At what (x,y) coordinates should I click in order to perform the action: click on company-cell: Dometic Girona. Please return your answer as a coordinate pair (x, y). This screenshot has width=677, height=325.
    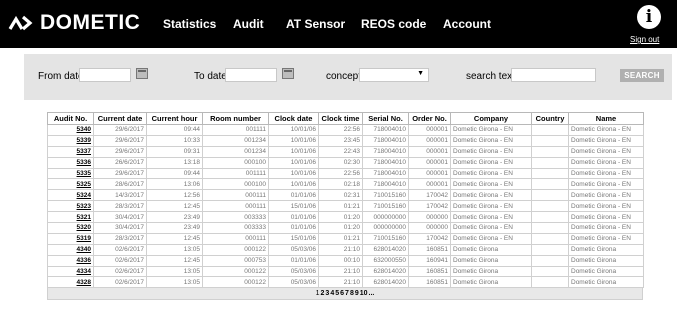
    Looking at the image, I should click on (491, 260).